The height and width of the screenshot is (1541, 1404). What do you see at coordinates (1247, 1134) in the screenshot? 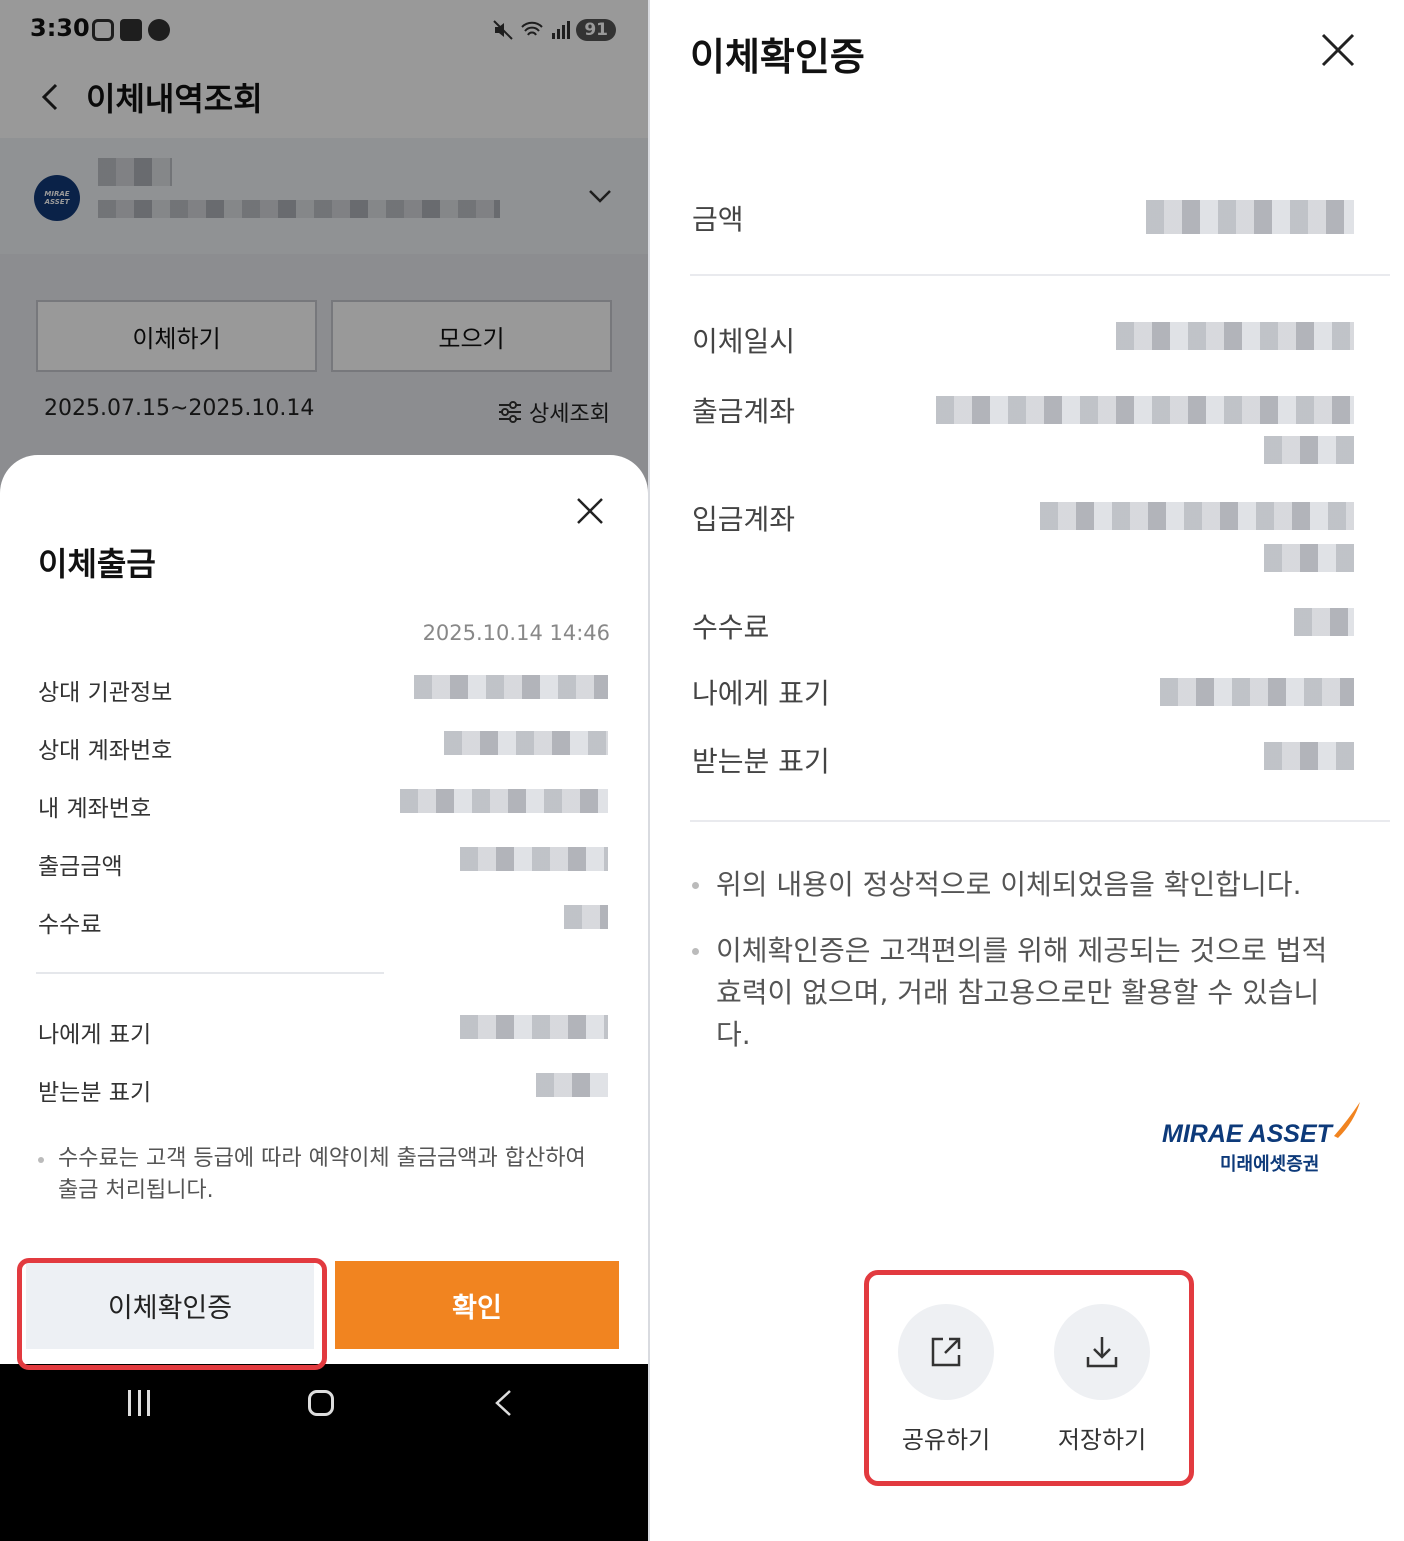
I see `logo-english: MIRAE ASSET` at bounding box center [1247, 1134].